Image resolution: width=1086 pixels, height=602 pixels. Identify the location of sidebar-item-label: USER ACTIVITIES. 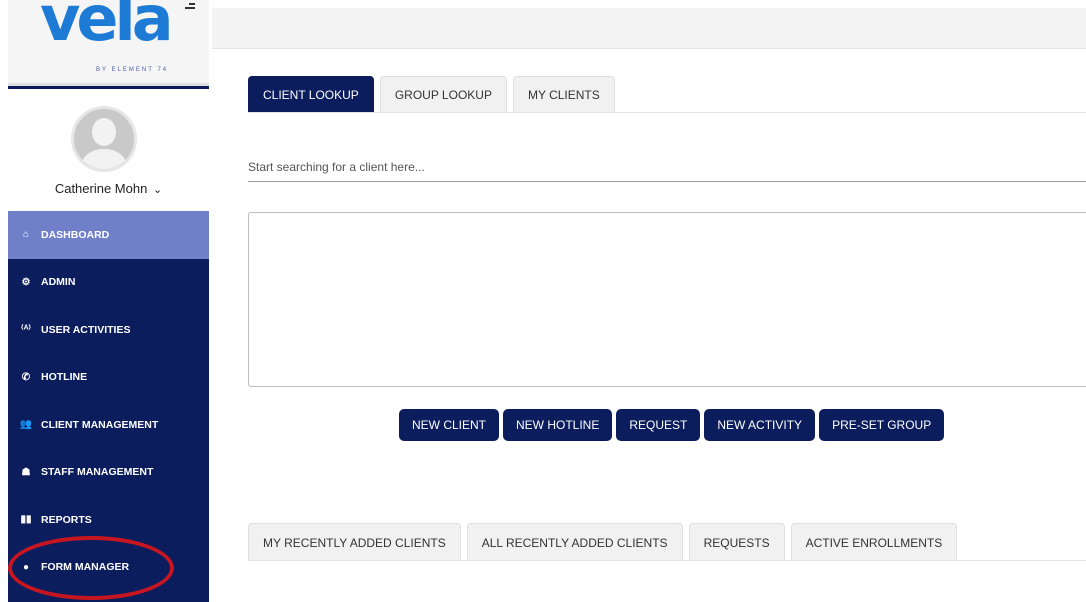
(86, 329).